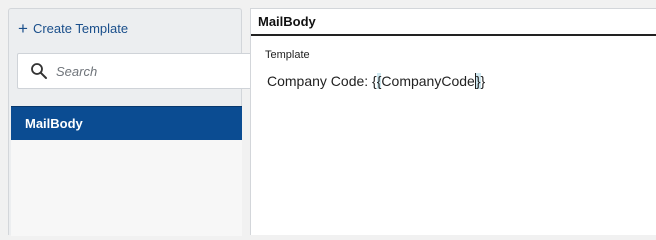 The image size is (656, 240). I want to click on plus-icon: +, so click(23, 28).